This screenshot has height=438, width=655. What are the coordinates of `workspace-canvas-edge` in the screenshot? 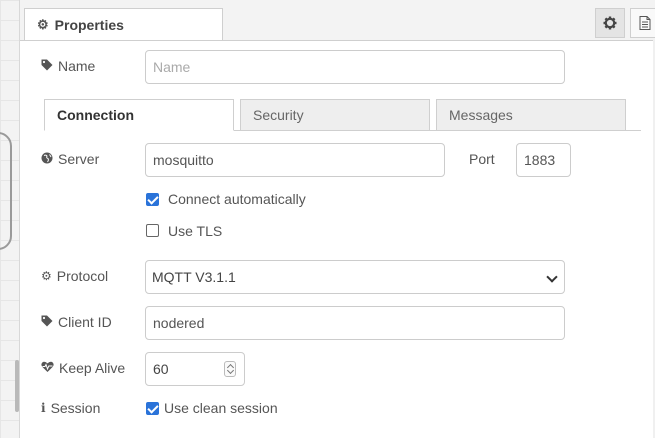 It's located at (10, 219).